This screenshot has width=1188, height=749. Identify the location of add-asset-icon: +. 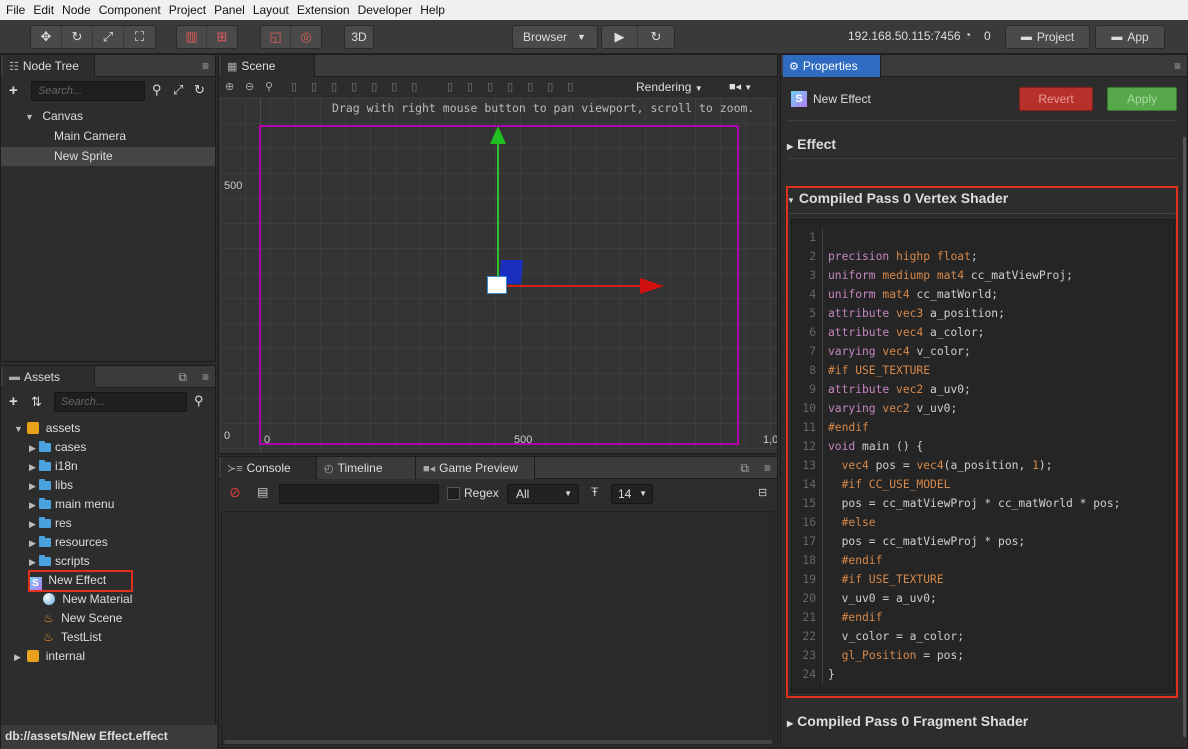
(13, 401).